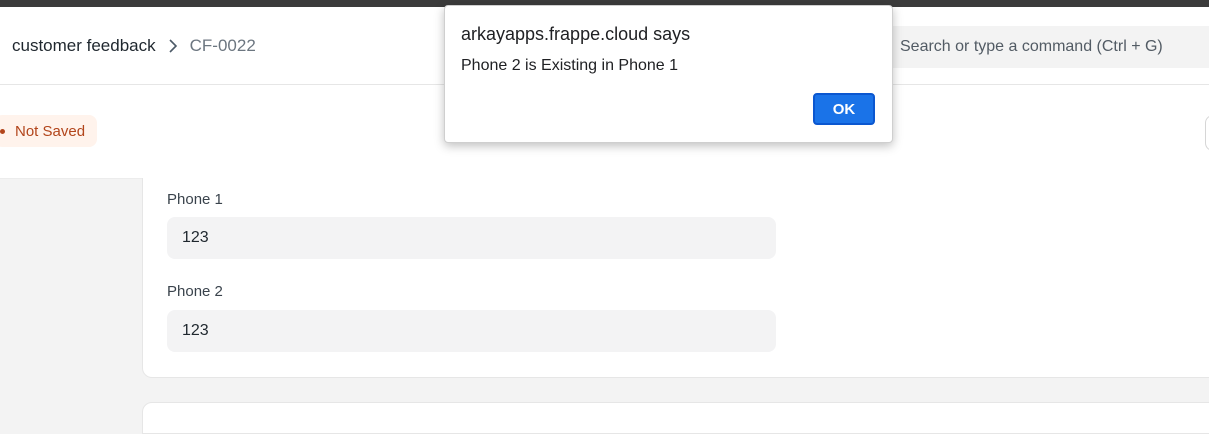  I want to click on phone-1-input: 123, so click(471, 238).